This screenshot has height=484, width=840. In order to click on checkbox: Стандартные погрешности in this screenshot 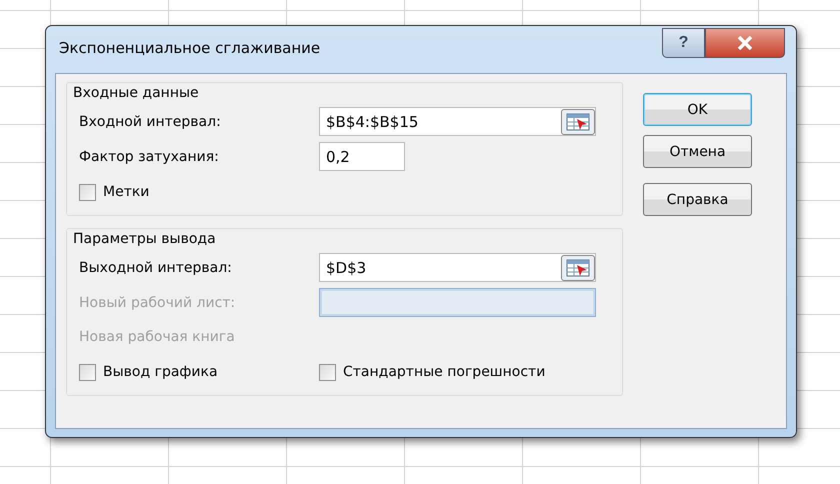, I will do `click(464, 372)`.